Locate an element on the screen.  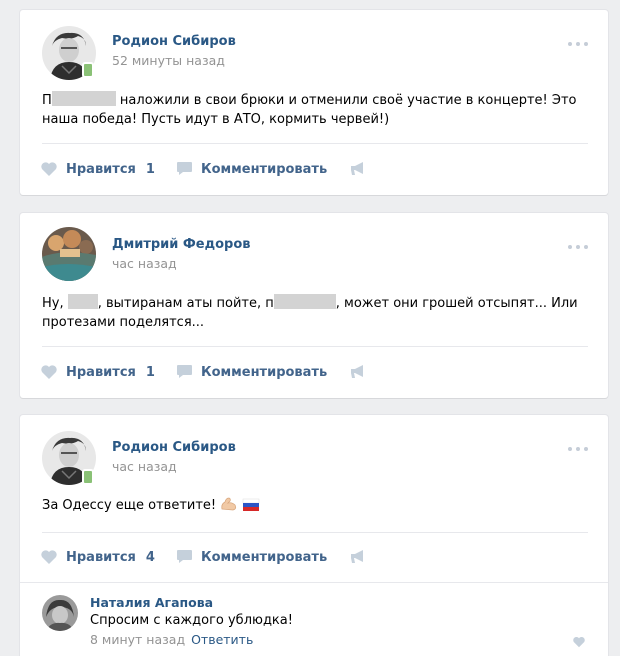
comment-like-button is located at coordinates (579, 644).